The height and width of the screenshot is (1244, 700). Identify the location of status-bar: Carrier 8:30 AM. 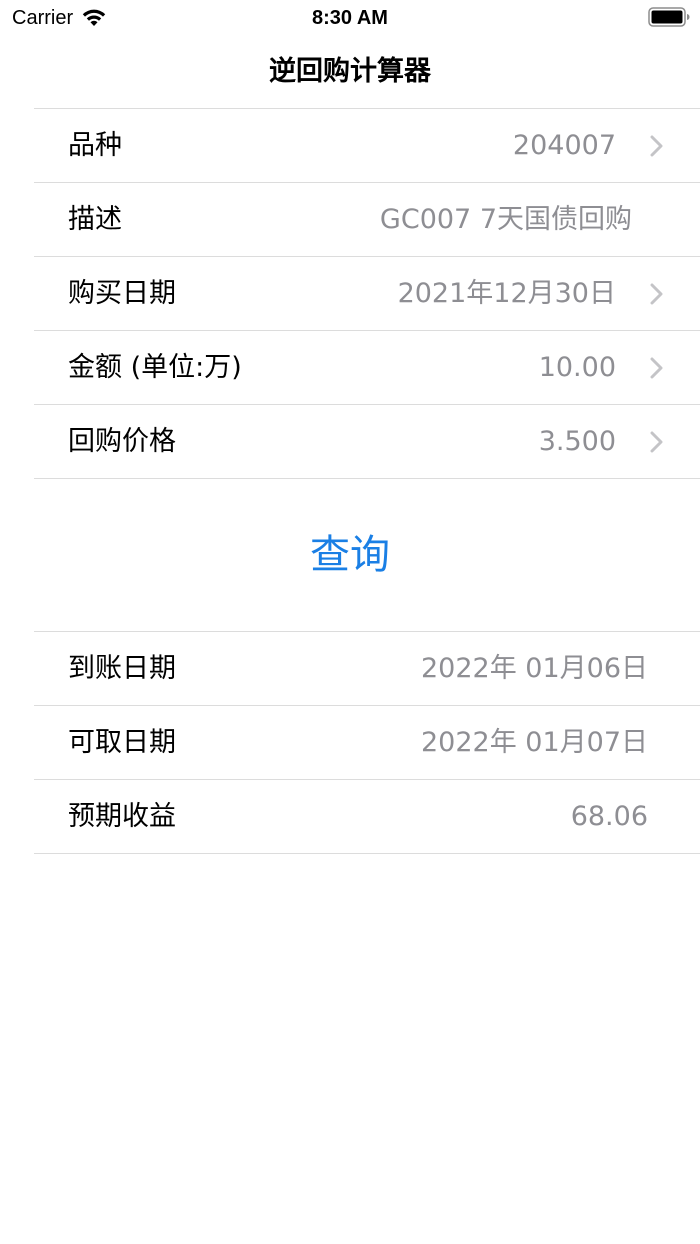
(350, 18).